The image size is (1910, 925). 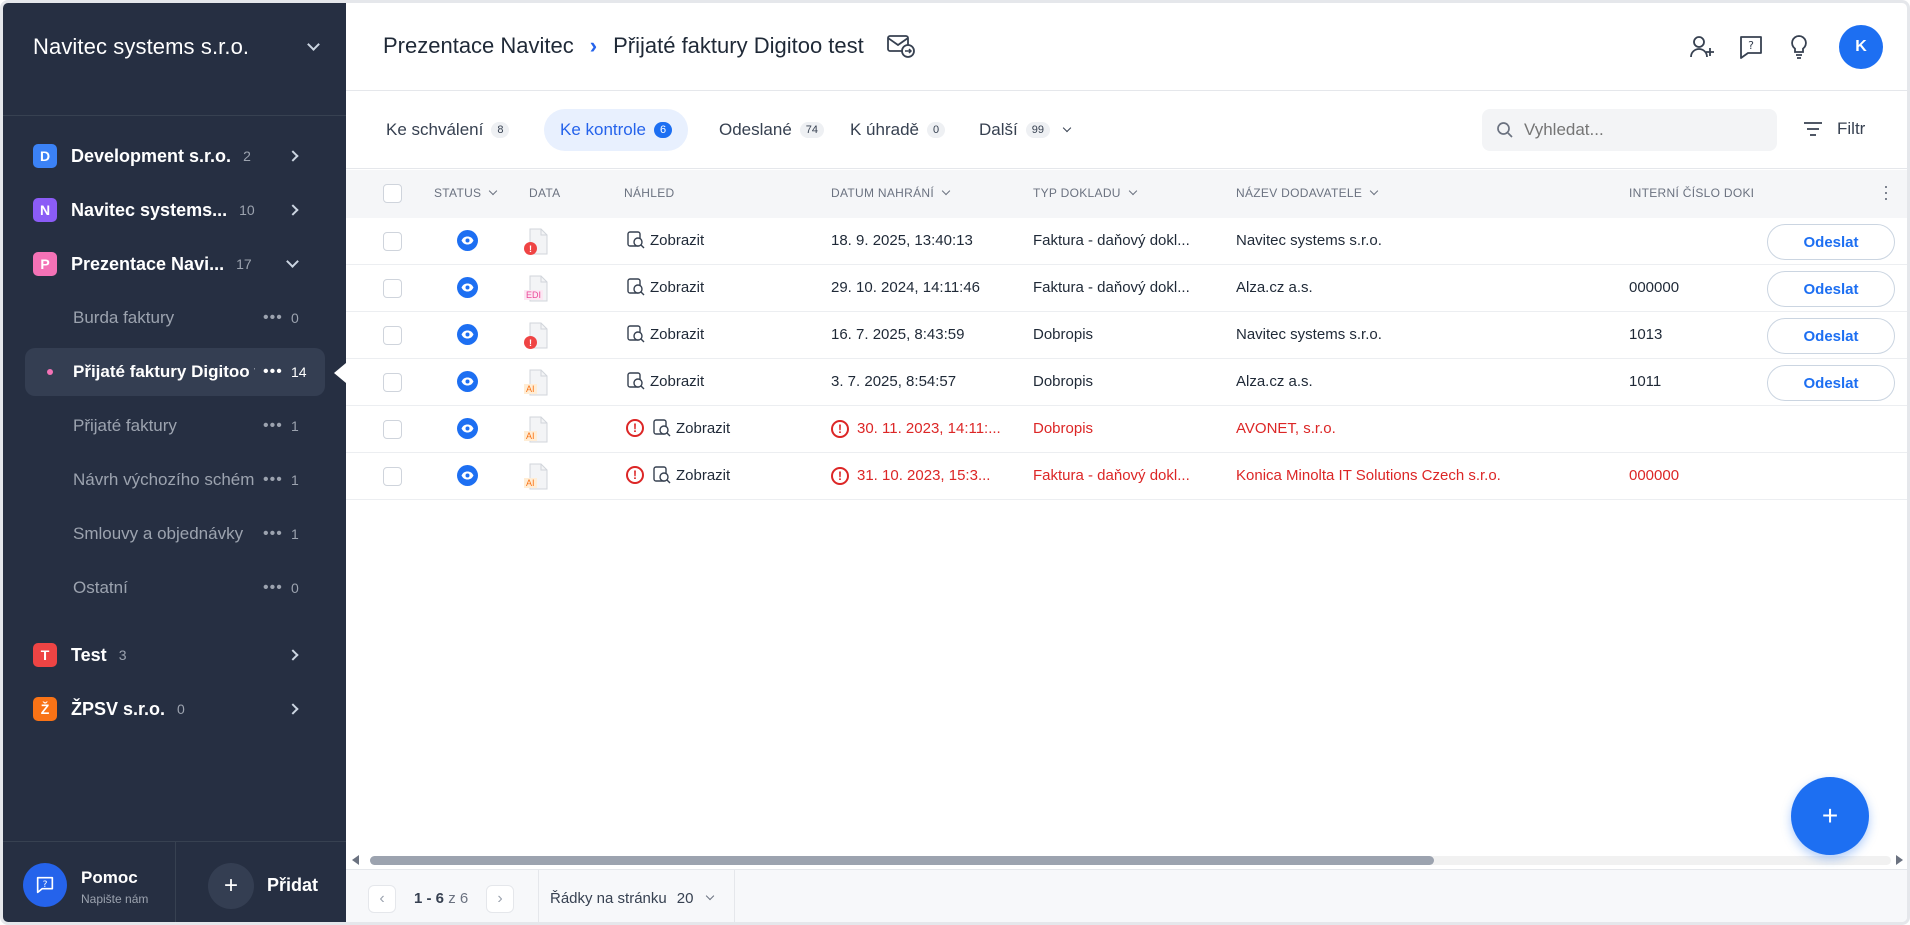 What do you see at coordinates (478, 46) in the screenshot?
I see `breadcrumb-parent: Prezentace Navitec` at bounding box center [478, 46].